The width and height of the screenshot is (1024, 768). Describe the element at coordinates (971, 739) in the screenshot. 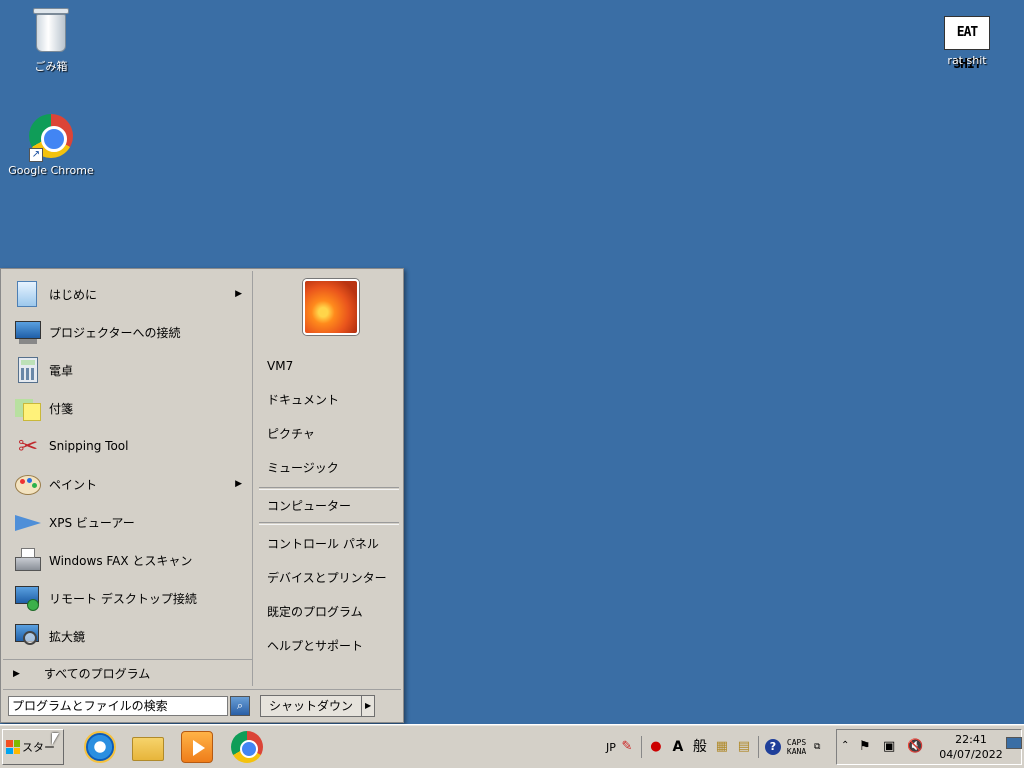

I see `clock-time: 22:41` at that location.